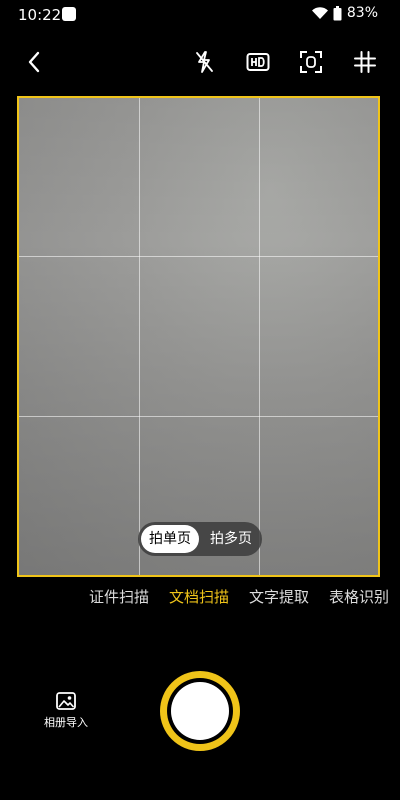  What do you see at coordinates (319, 13) in the screenshot?
I see `wifi-icon` at bounding box center [319, 13].